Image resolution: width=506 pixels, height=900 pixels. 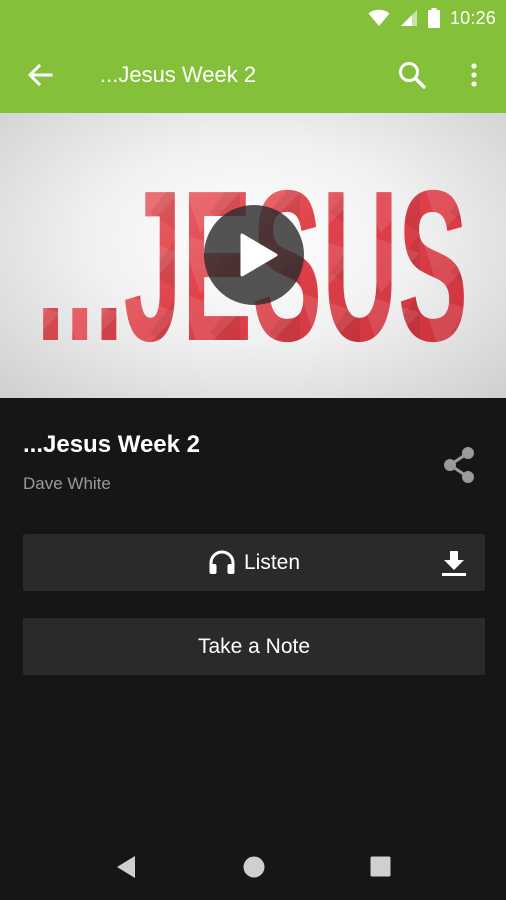 I want to click on status-icons: 10:26, so click(x=432, y=18).